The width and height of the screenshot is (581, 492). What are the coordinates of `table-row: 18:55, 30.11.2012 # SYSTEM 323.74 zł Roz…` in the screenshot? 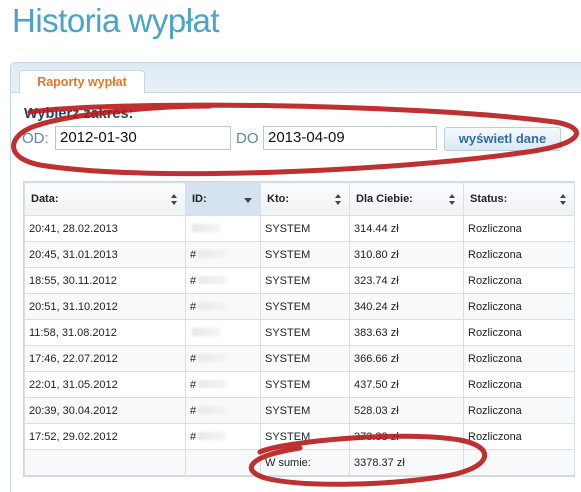 It's located at (299, 280).